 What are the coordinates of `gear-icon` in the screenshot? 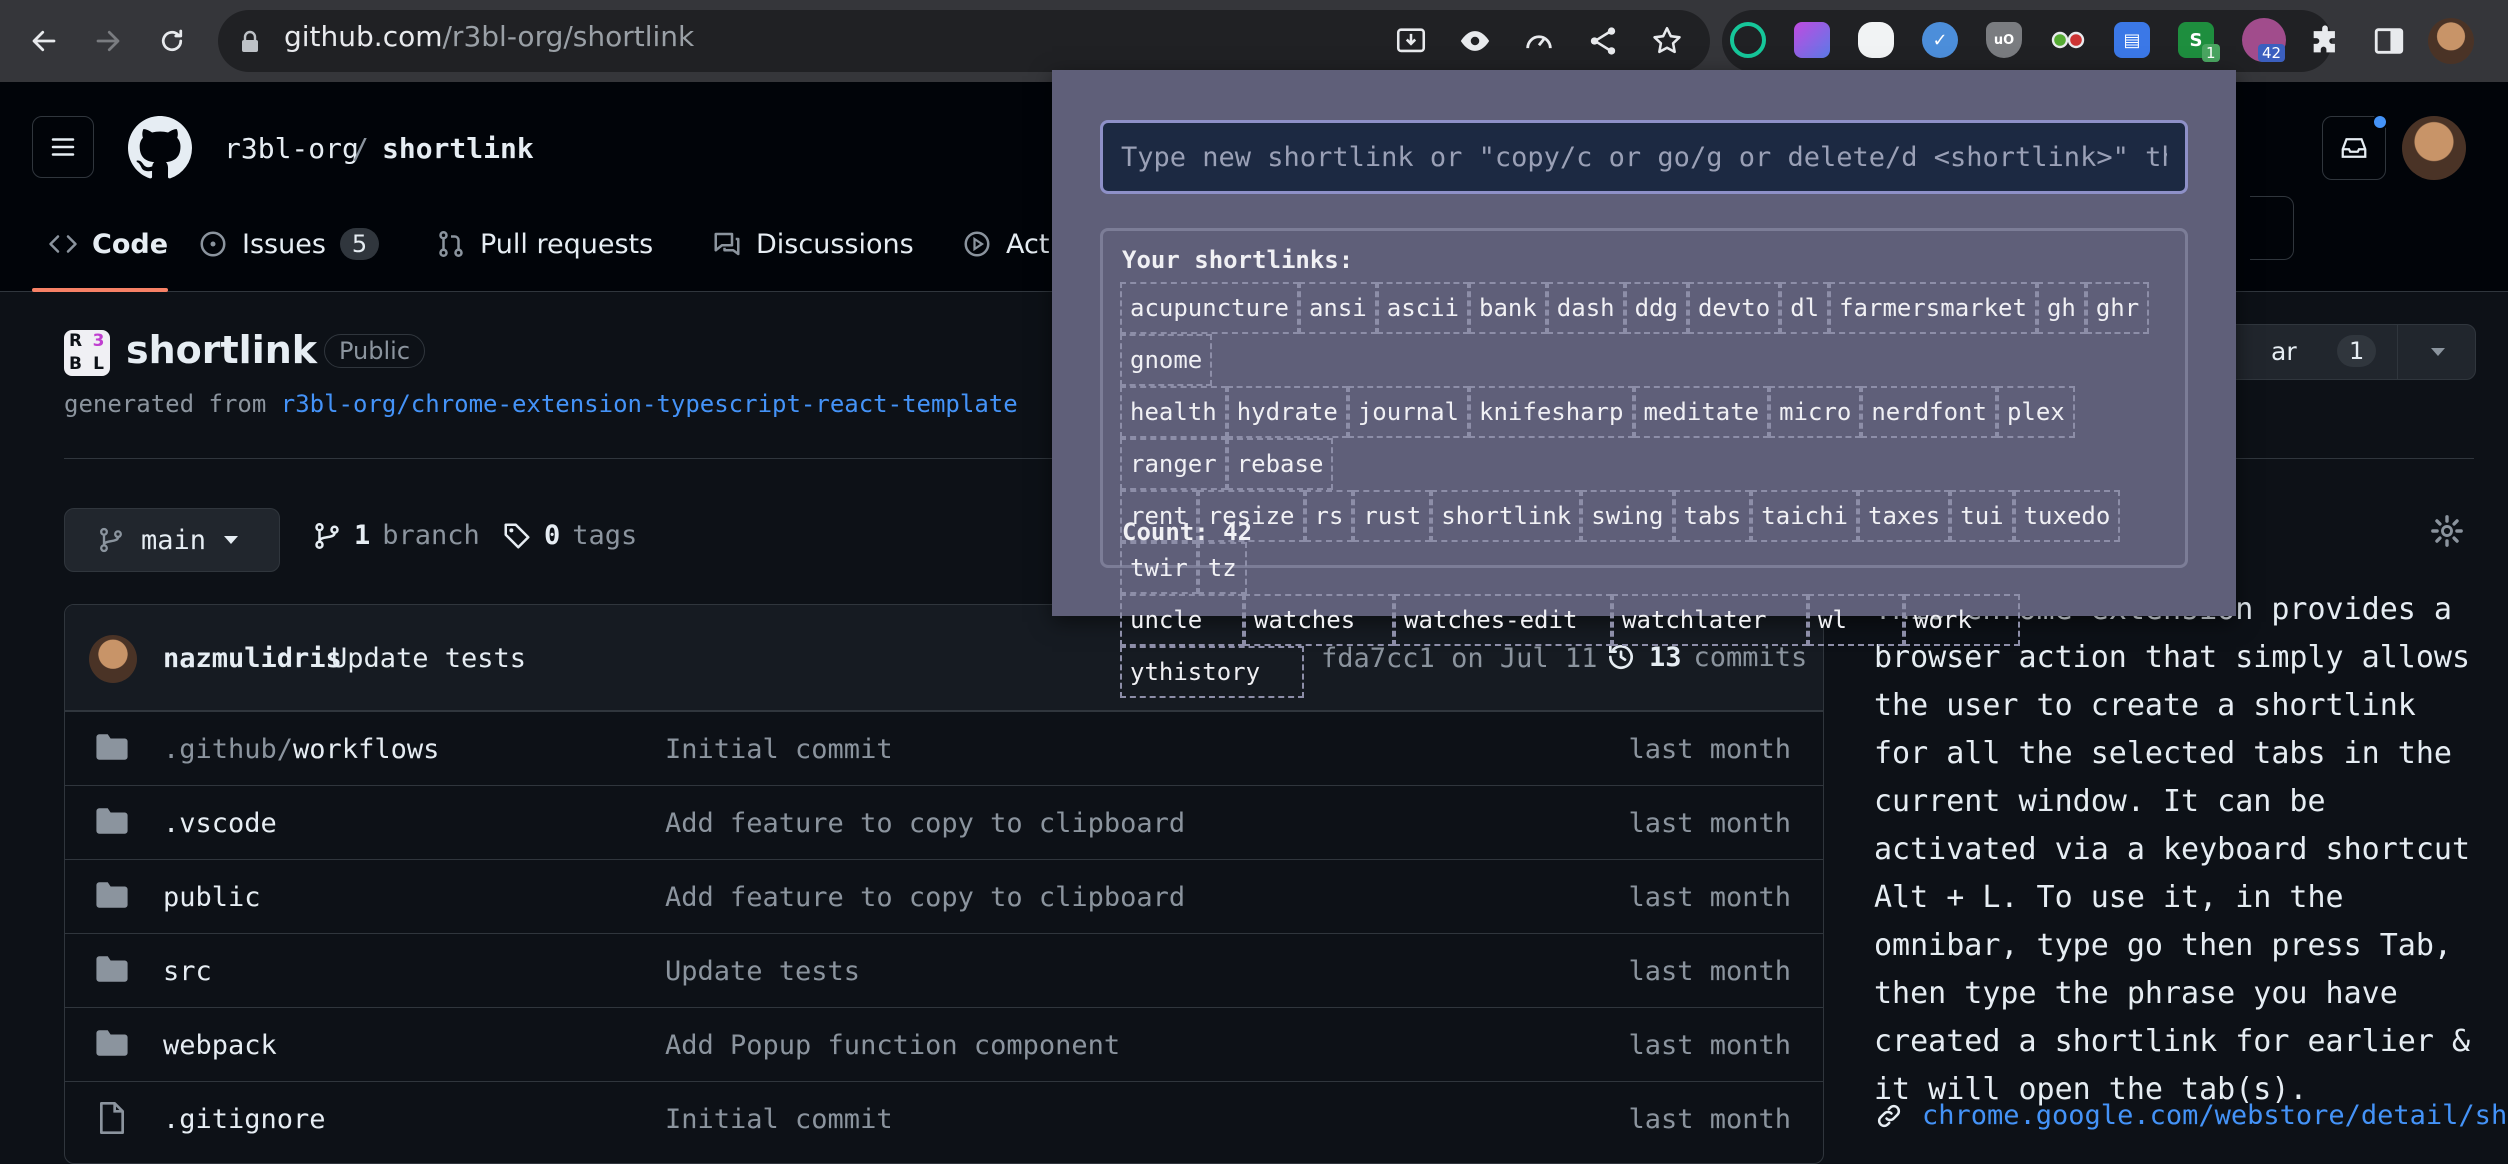 It's located at (2447, 531).